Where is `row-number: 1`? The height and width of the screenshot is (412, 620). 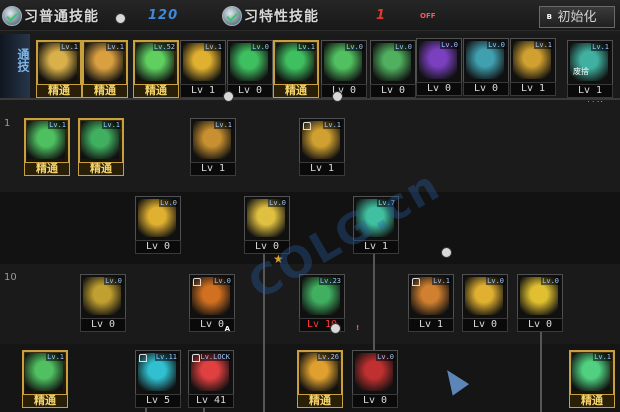 row-number: 1 is located at coordinates (7, 123).